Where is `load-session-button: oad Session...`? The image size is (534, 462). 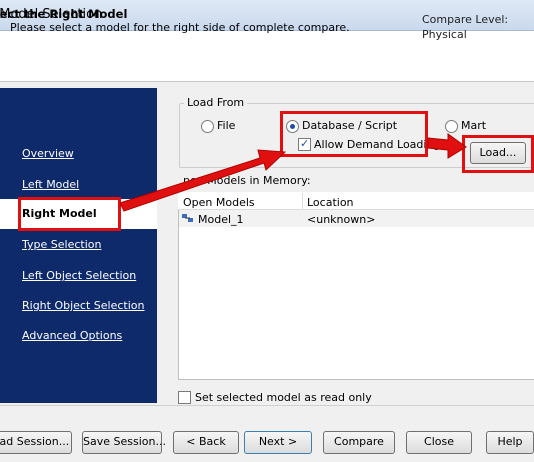 load-session-button: oad Session... is located at coordinates (36, 442).